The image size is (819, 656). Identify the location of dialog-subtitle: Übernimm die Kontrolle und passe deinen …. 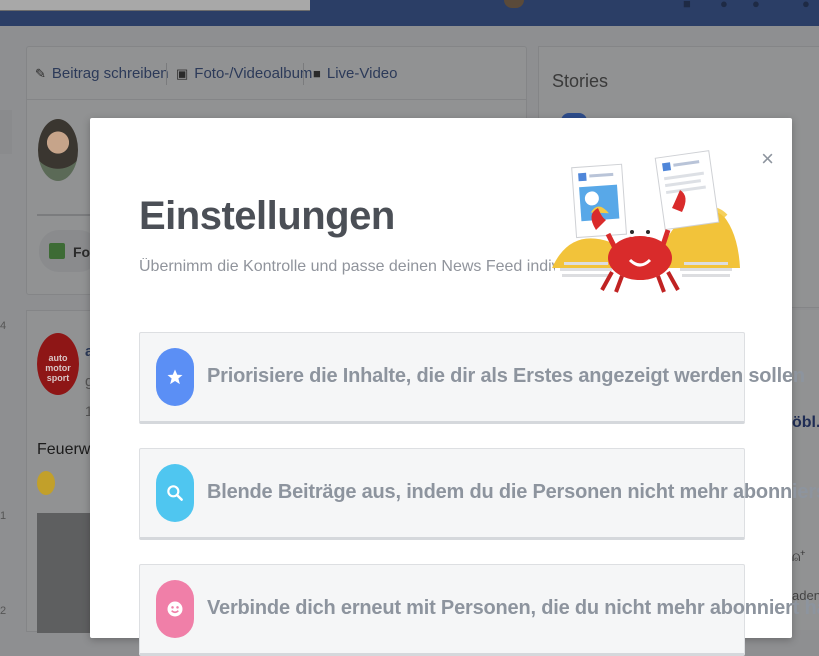
(347, 266).